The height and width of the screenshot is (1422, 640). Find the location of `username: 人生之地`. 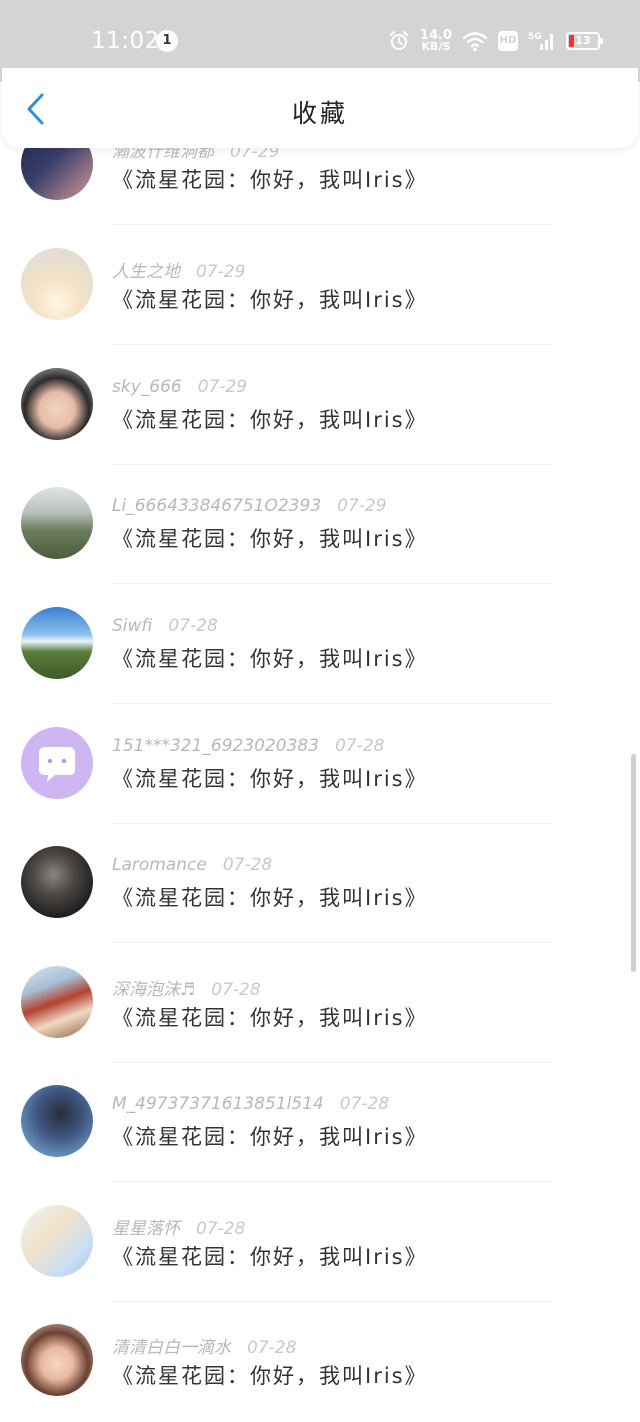

username: 人生之地 is located at coordinates (146, 272).